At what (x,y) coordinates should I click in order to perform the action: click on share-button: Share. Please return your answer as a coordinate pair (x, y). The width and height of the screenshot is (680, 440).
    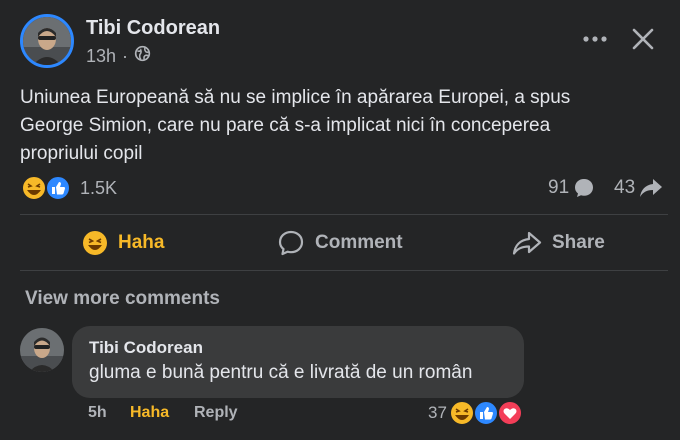
    Looking at the image, I should click on (558, 243).